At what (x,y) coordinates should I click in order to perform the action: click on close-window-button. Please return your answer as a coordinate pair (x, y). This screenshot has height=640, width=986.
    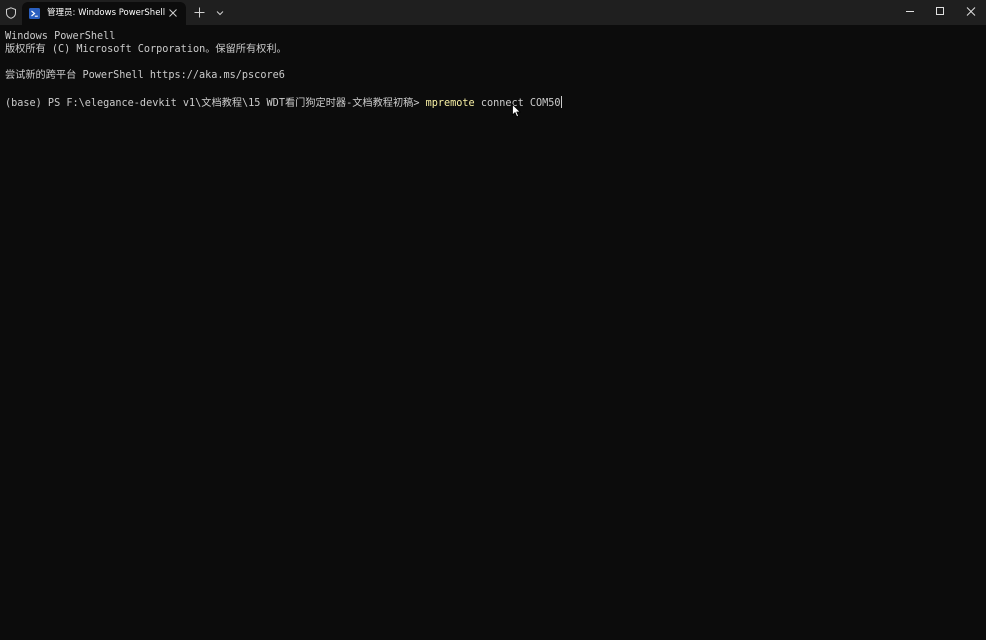
    Looking at the image, I should click on (971, 12).